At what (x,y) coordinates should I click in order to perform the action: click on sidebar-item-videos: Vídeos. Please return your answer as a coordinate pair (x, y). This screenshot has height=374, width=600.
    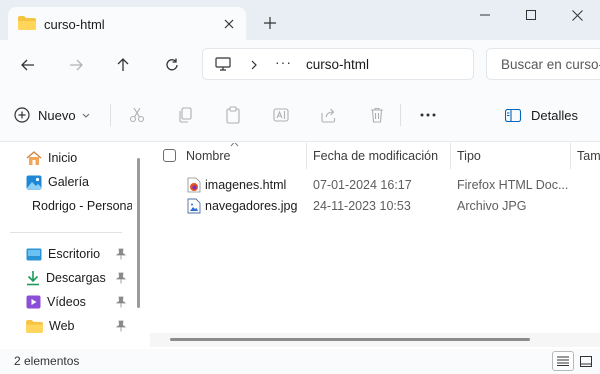
    Looking at the image, I should click on (79, 302).